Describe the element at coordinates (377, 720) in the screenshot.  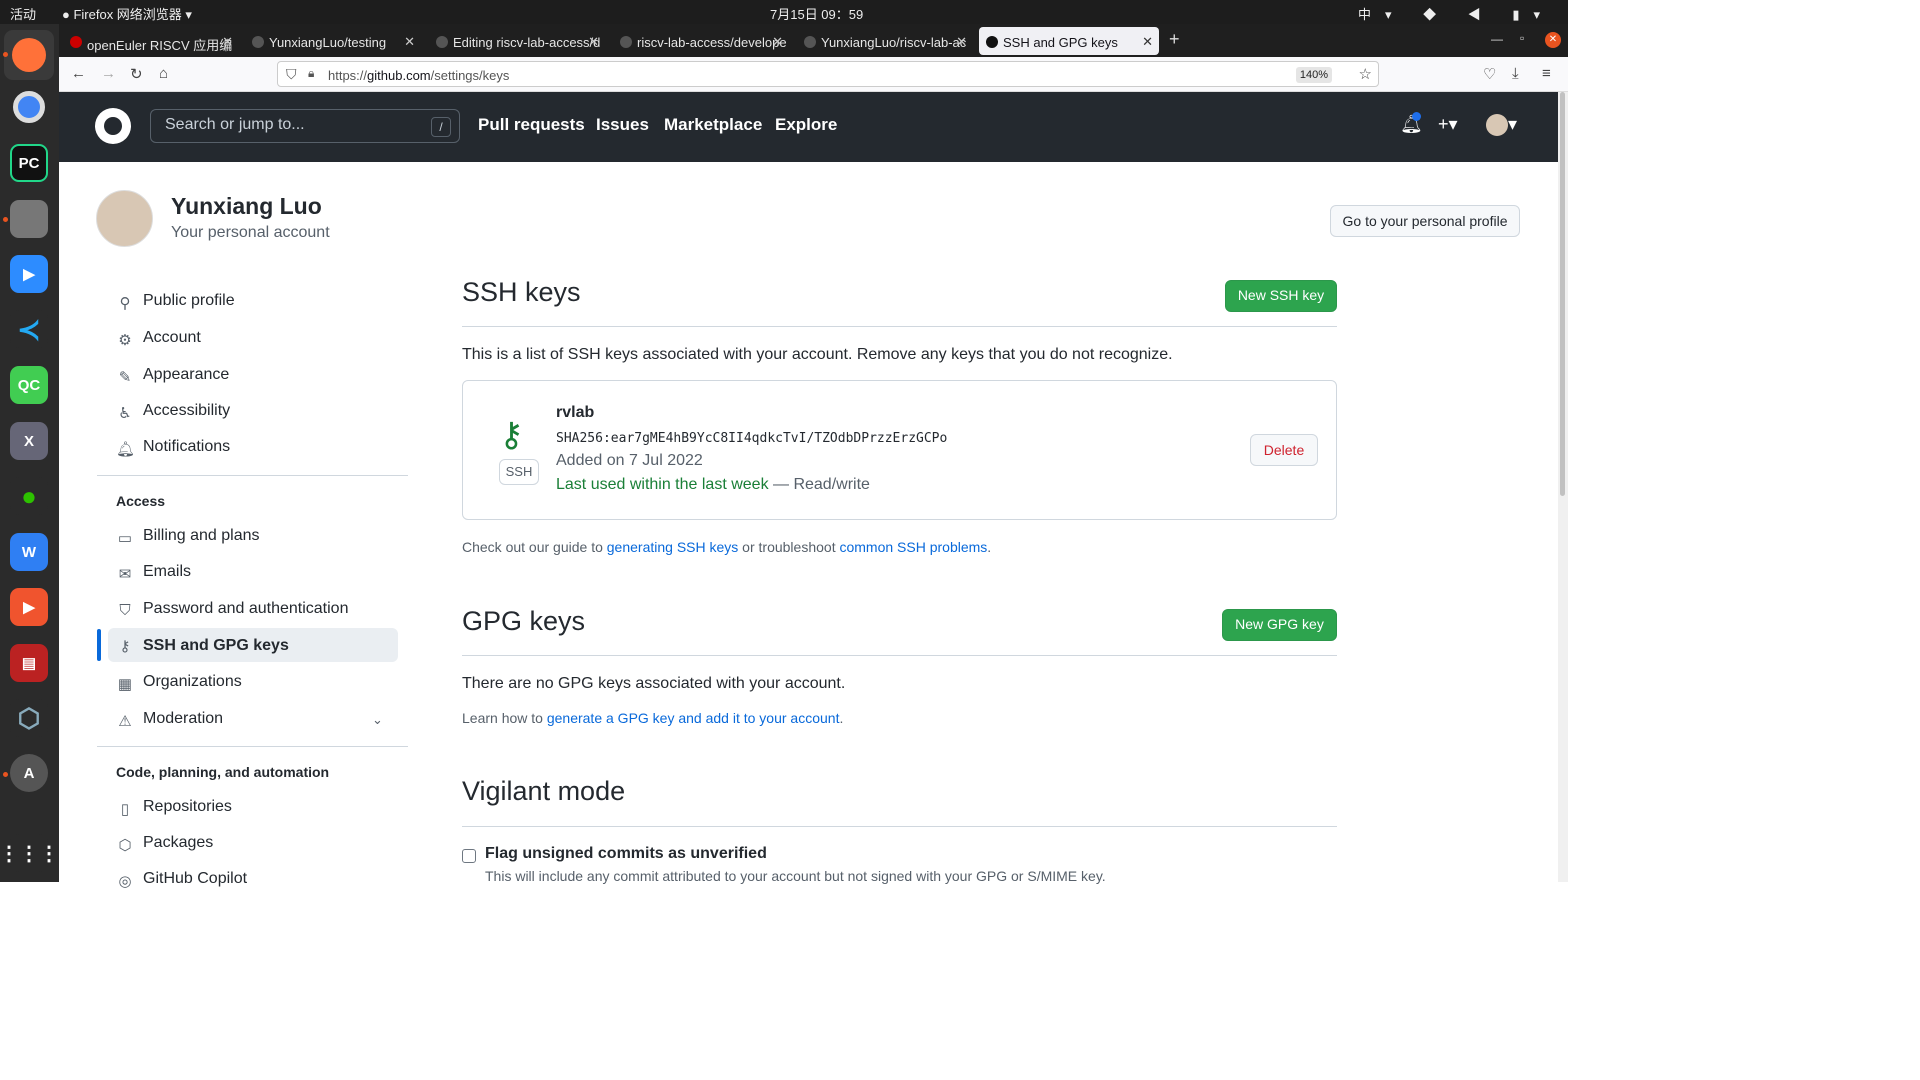
I see `chevron-down-icon: ⌄` at that location.